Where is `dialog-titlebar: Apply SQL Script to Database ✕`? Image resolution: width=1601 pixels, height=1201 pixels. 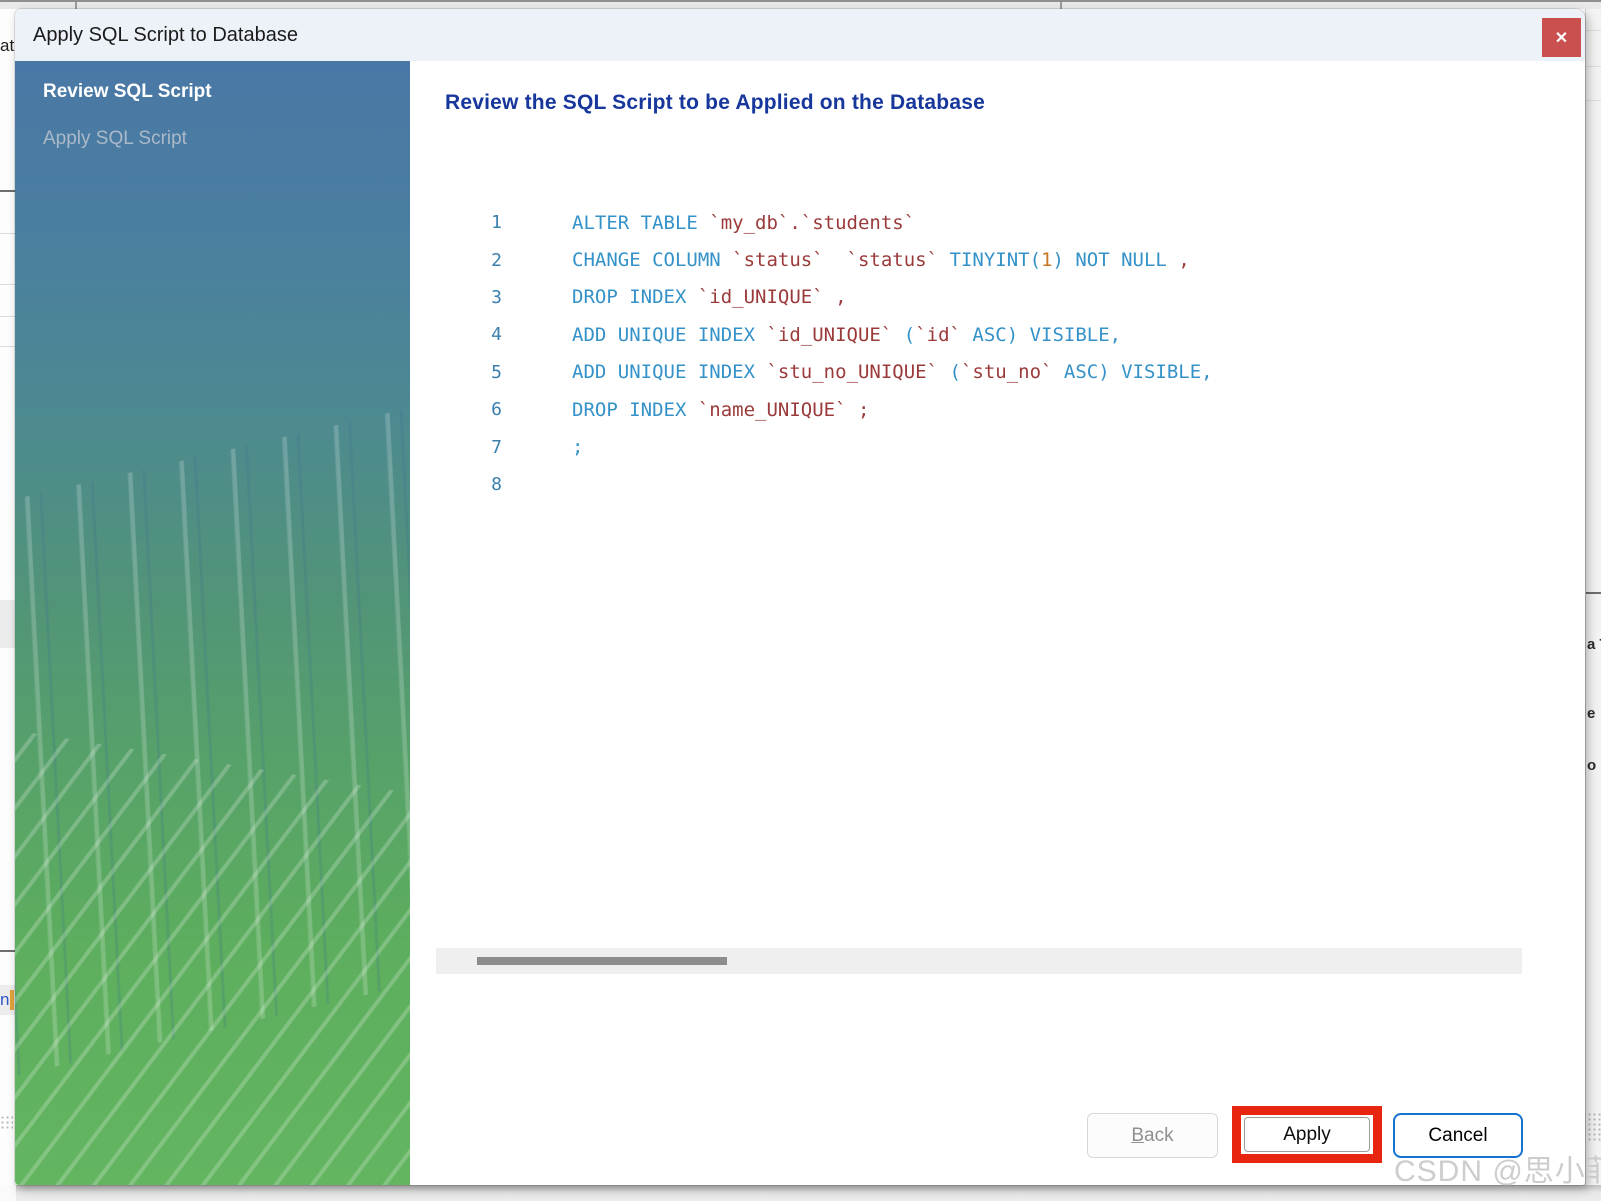
dialog-titlebar: Apply SQL Script to Database ✕ is located at coordinates (800, 35).